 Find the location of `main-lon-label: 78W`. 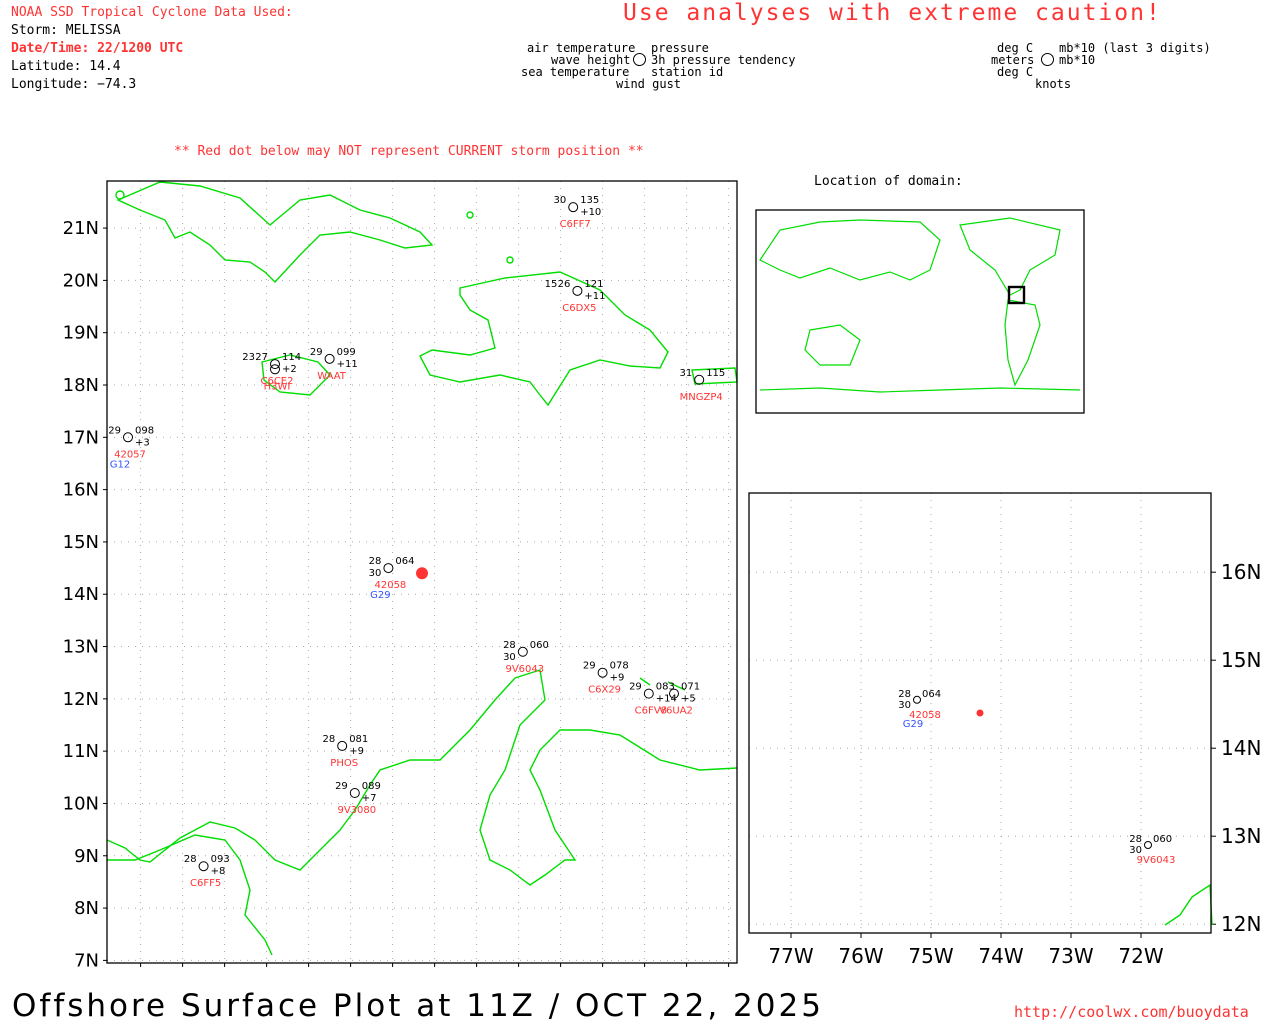

main-lon-label: 78W is located at coordinates (267, 968).